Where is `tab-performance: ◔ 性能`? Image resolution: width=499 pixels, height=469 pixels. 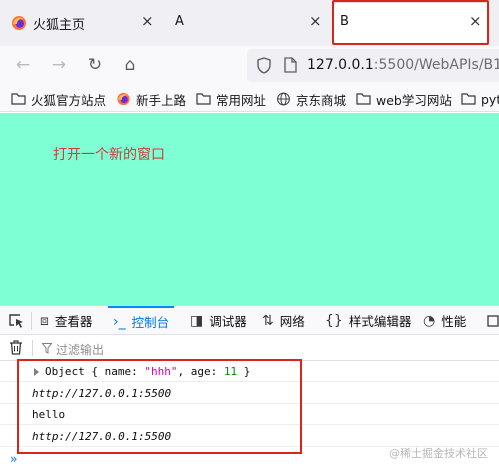
tab-performance: ◔ 性能 is located at coordinates (444, 320).